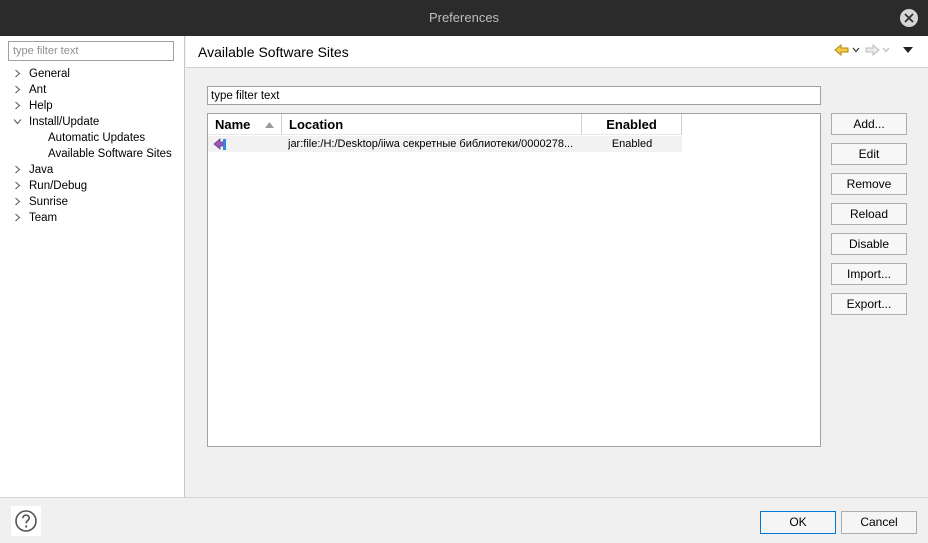 The height and width of the screenshot is (543, 928). I want to click on tree-item-label: Help, so click(41, 106).